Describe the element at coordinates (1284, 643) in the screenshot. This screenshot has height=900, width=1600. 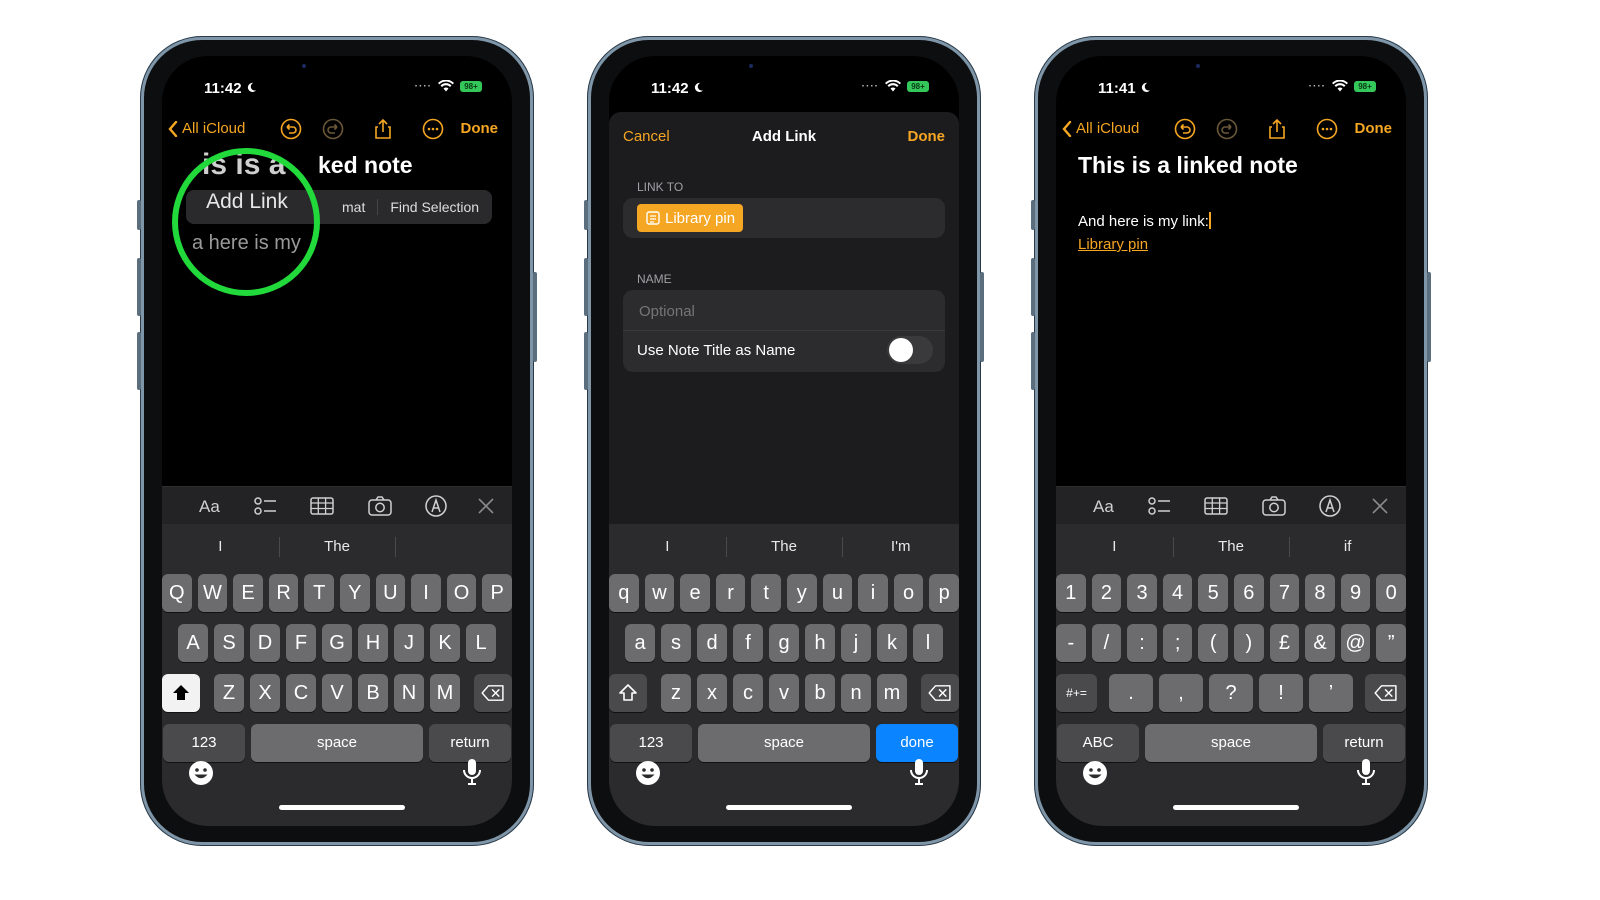
I see `key: £` at that location.